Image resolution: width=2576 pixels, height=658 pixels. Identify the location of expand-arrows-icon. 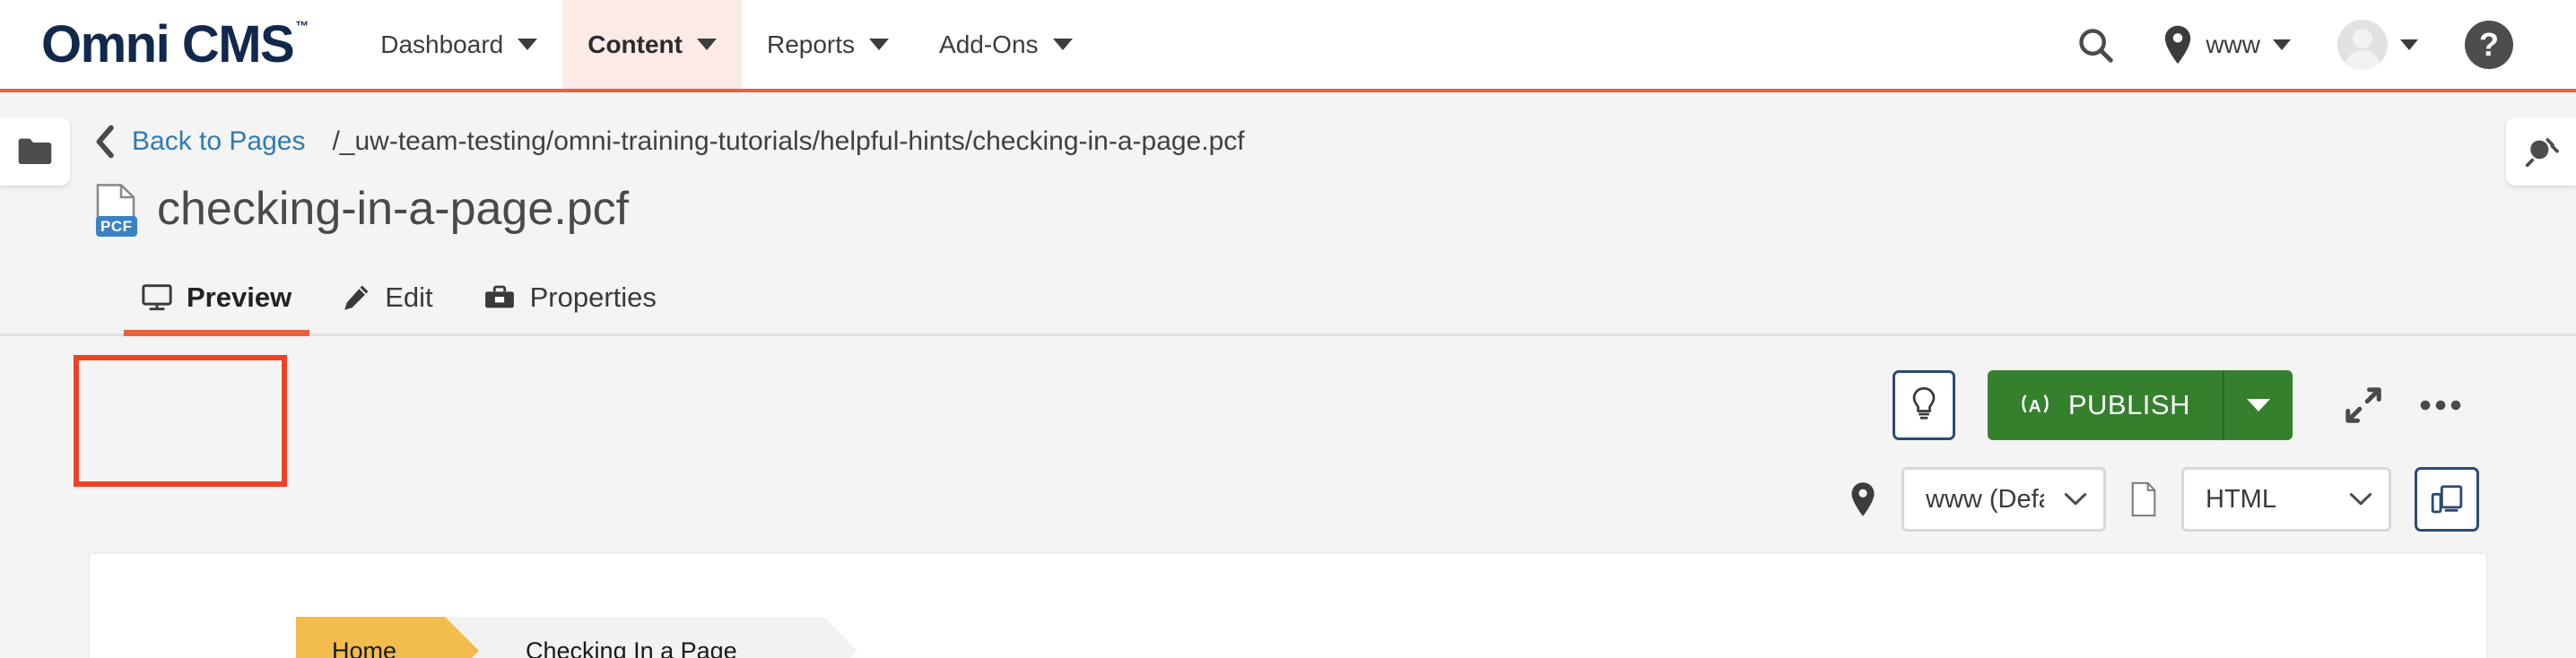
(2363, 405).